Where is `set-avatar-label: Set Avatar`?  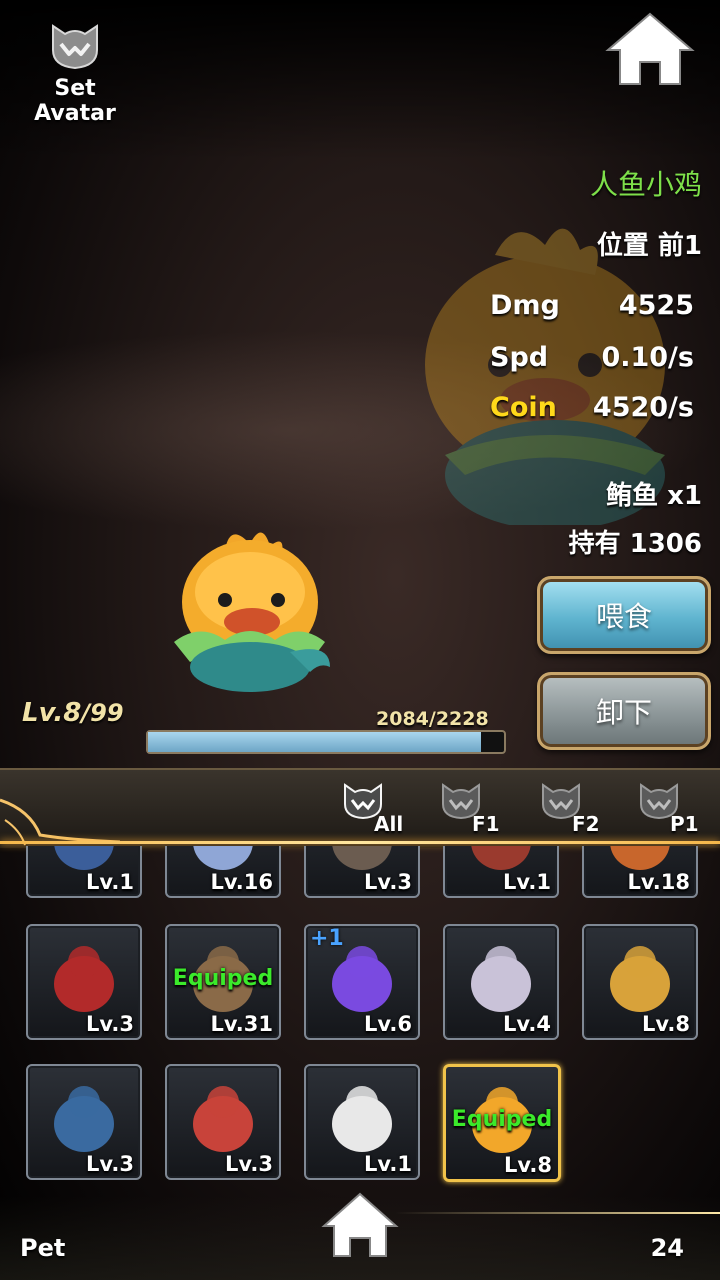
set-avatar-label: Set Avatar is located at coordinates (75, 101).